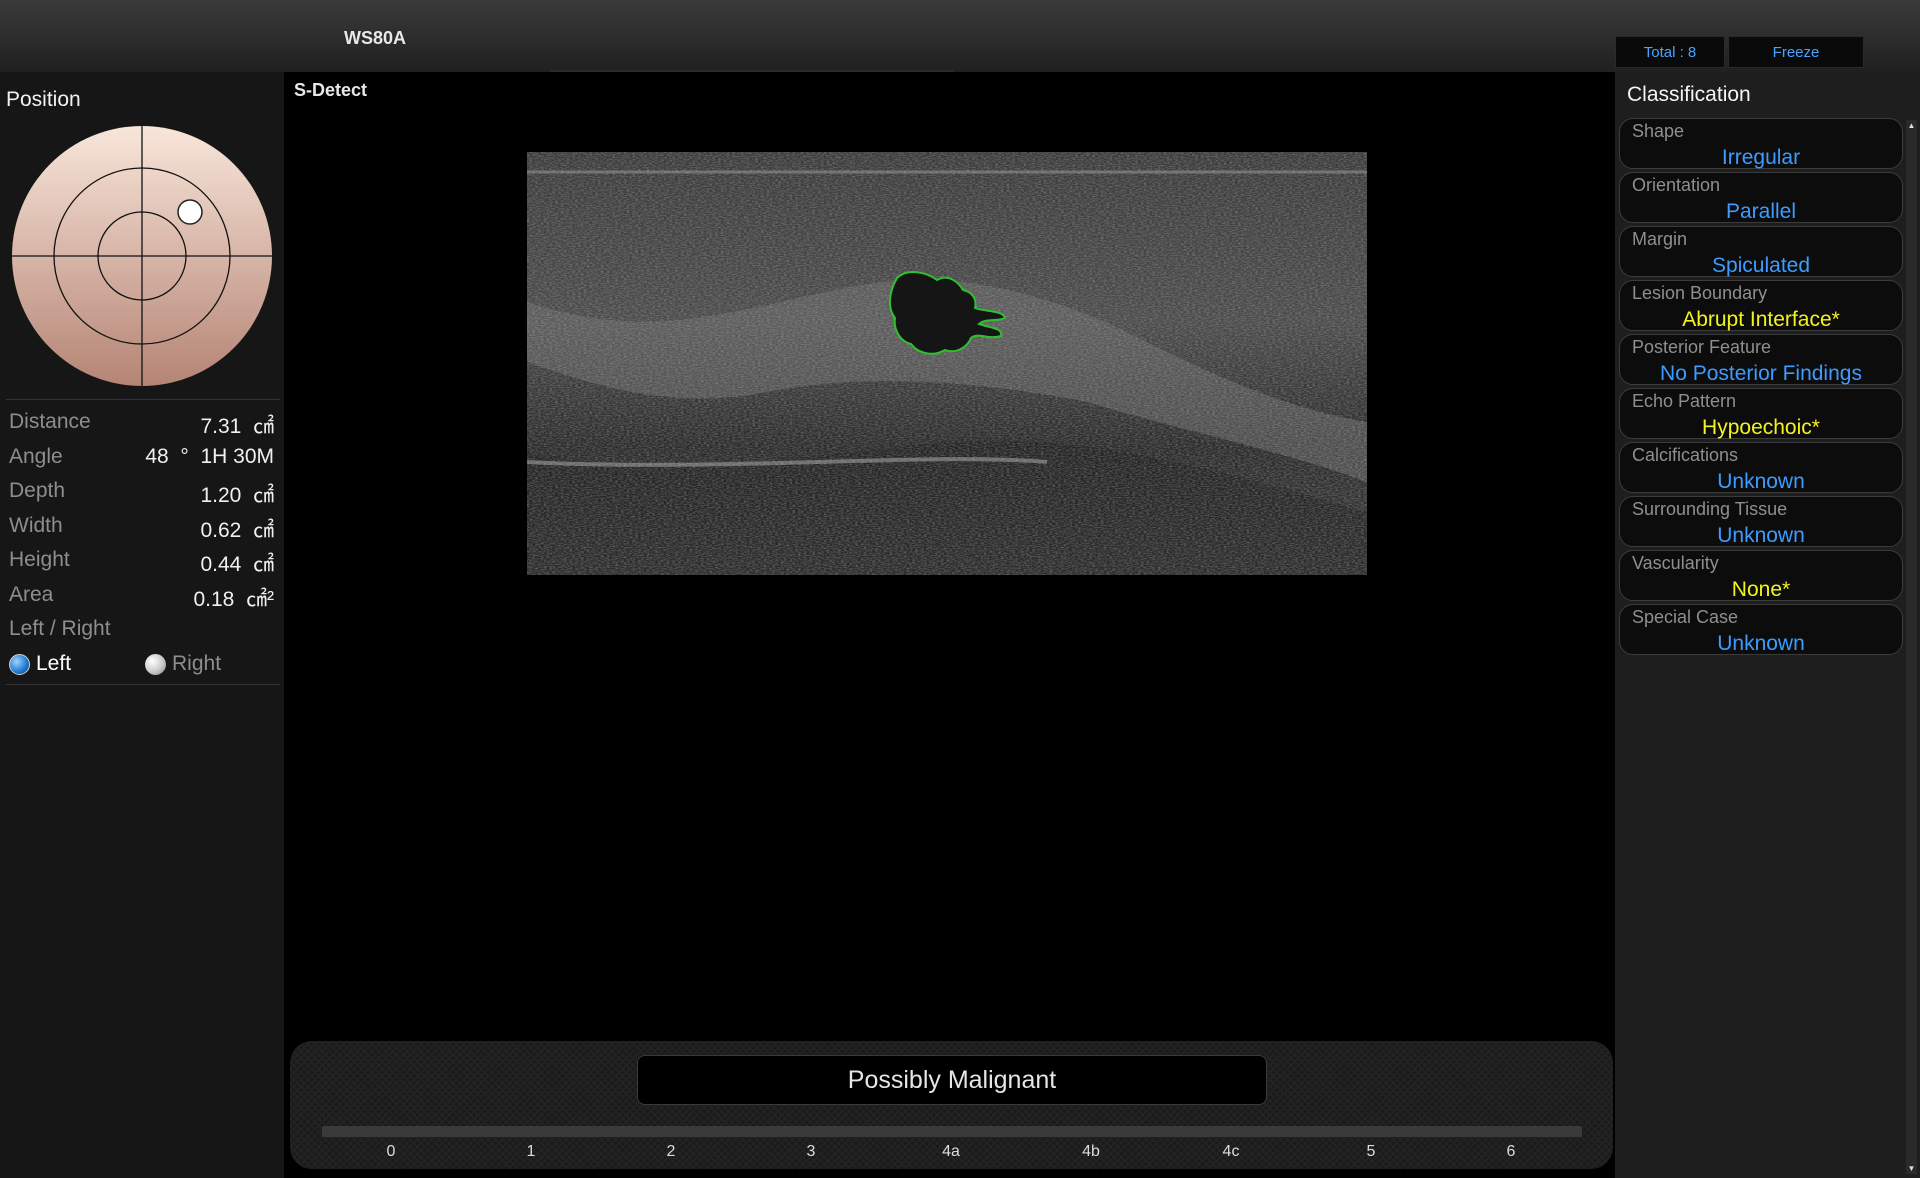 This screenshot has width=1920, height=1178. Describe the element at coordinates (1761, 575) in the screenshot. I see `classification-vascularity: Vascularity None*` at that location.